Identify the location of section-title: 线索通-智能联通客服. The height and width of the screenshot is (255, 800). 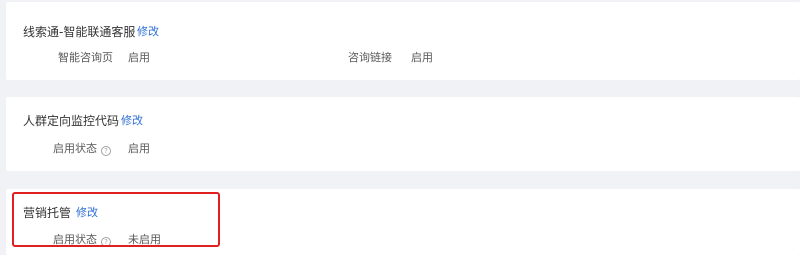
(79, 32).